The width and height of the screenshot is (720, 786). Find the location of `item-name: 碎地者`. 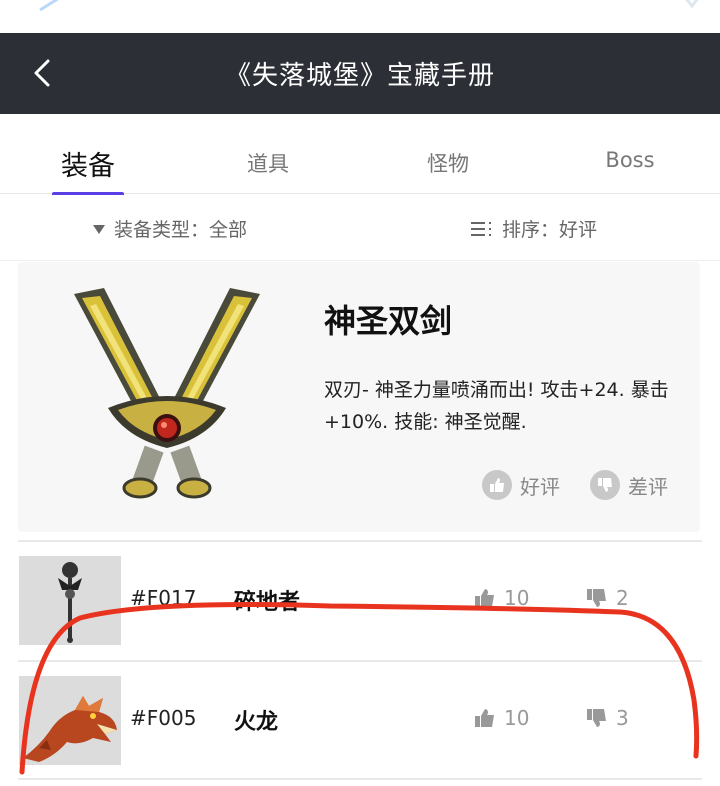

item-name: 碎地者 is located at coordinates (267, 602).